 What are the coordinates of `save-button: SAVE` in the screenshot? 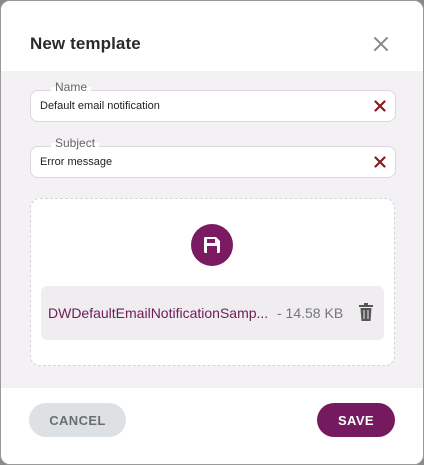 It's located at (356, 420).